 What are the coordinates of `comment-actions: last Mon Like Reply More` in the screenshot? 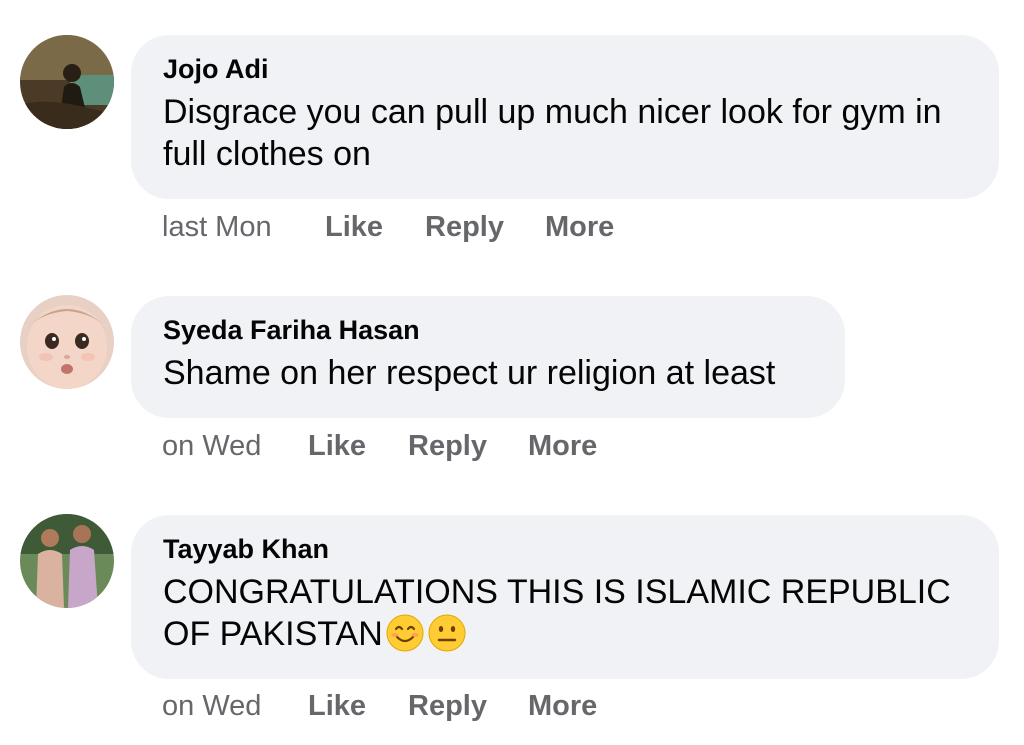 It's located at (388, 227).